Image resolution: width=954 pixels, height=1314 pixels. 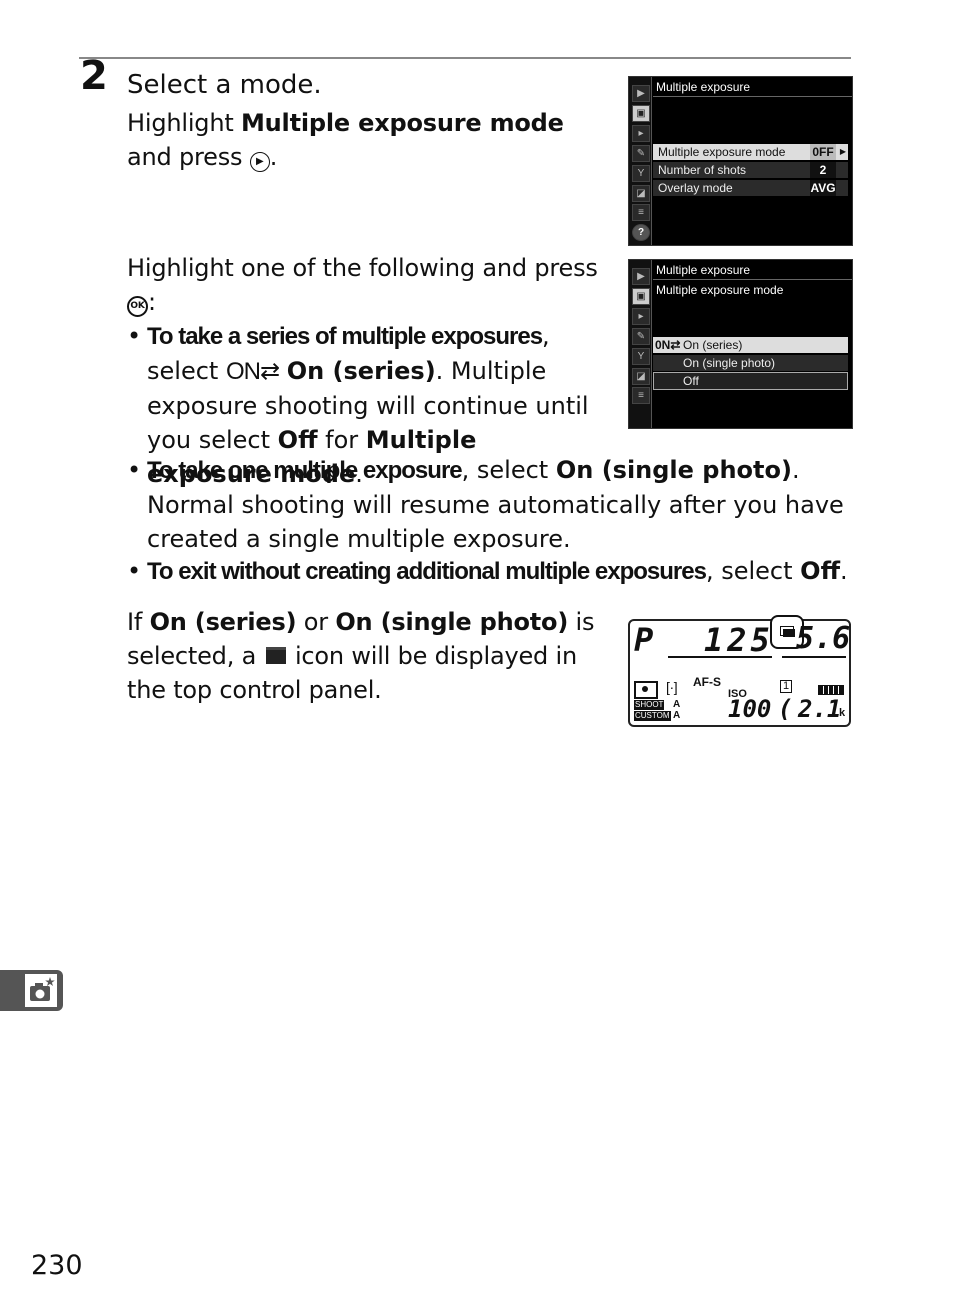 What do you see at coordinates (677, 704) in the screenshot?
I see `shooting-bank-value: A` at bounding box center [677, 704].